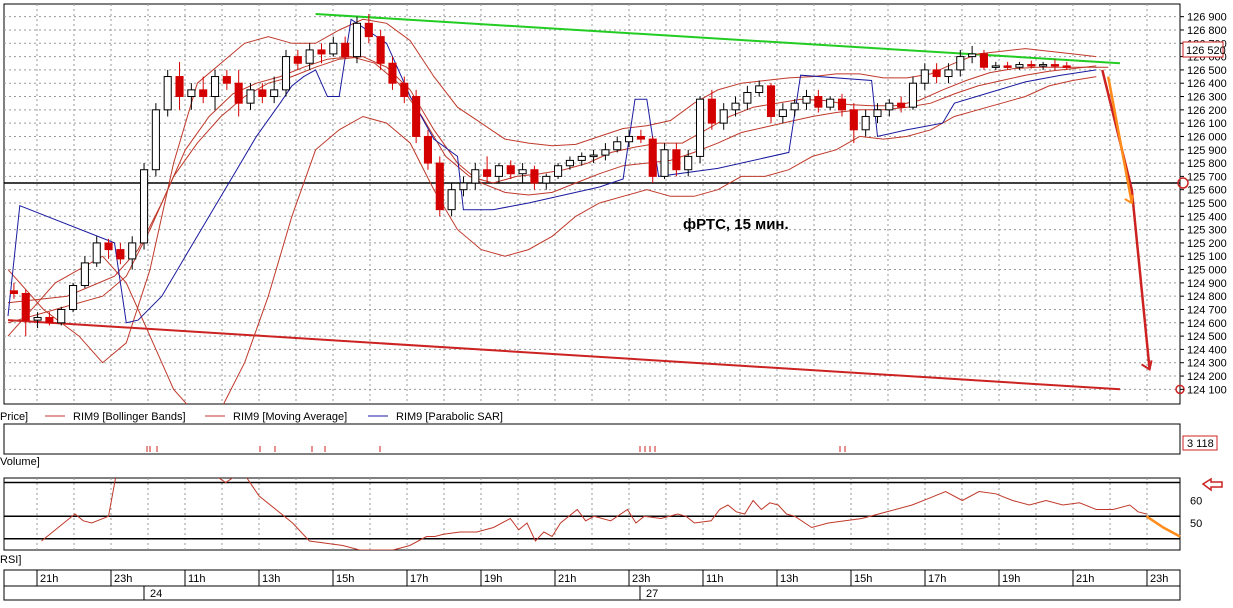  What do you see at coordinates (1196, 513) in the screenshot?
I see `rsi-axis: 60 50` at bounding box center [1196, 513].